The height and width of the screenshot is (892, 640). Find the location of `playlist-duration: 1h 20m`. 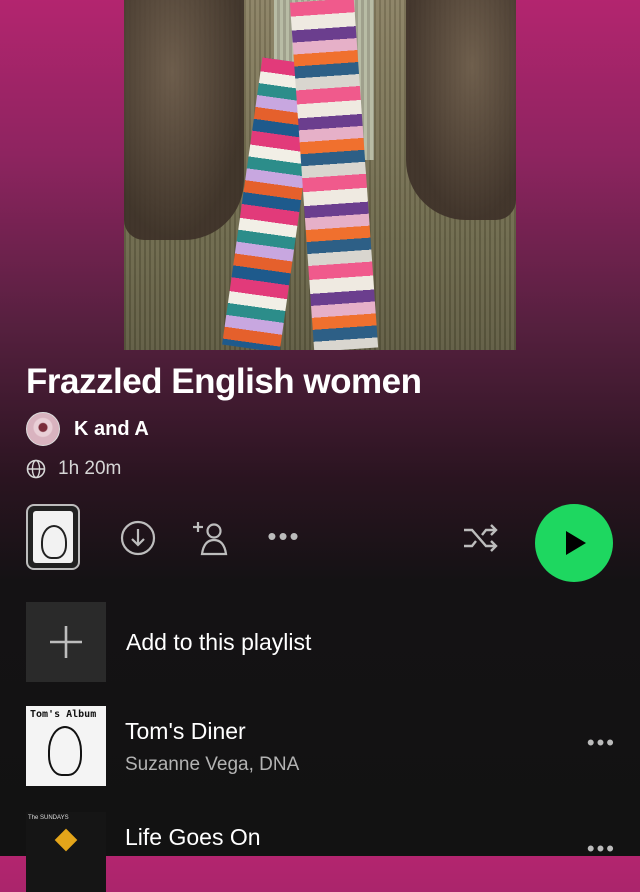

playlist-duration: 1h 20m is located at coordinates (73, 469).